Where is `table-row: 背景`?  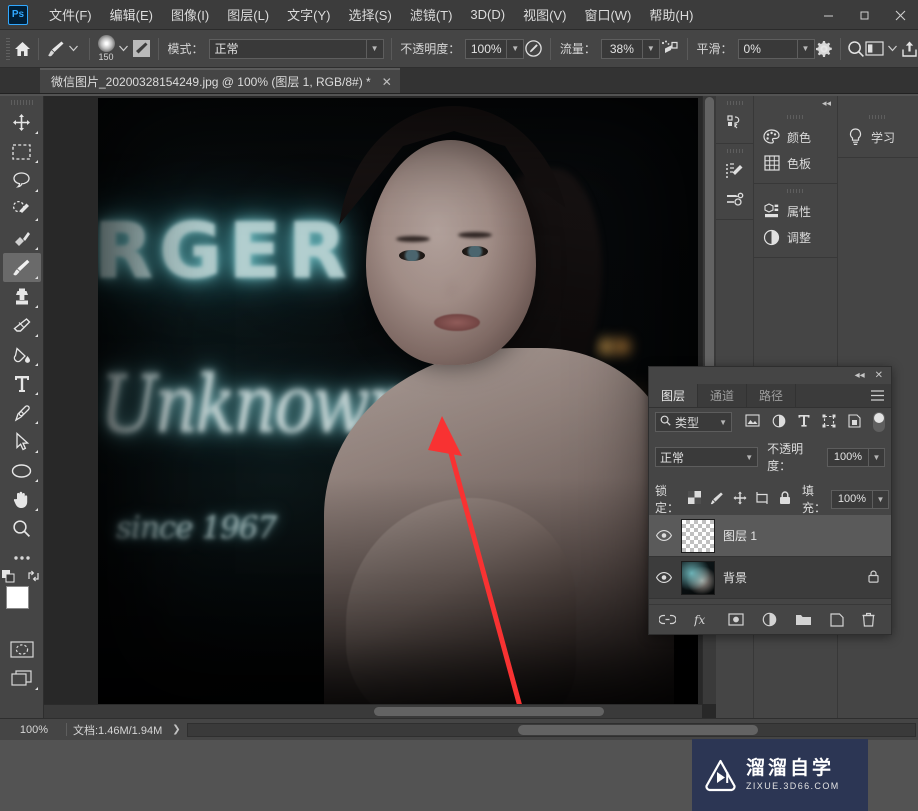
table-row: 背景 is located at coordinates (770, 578).